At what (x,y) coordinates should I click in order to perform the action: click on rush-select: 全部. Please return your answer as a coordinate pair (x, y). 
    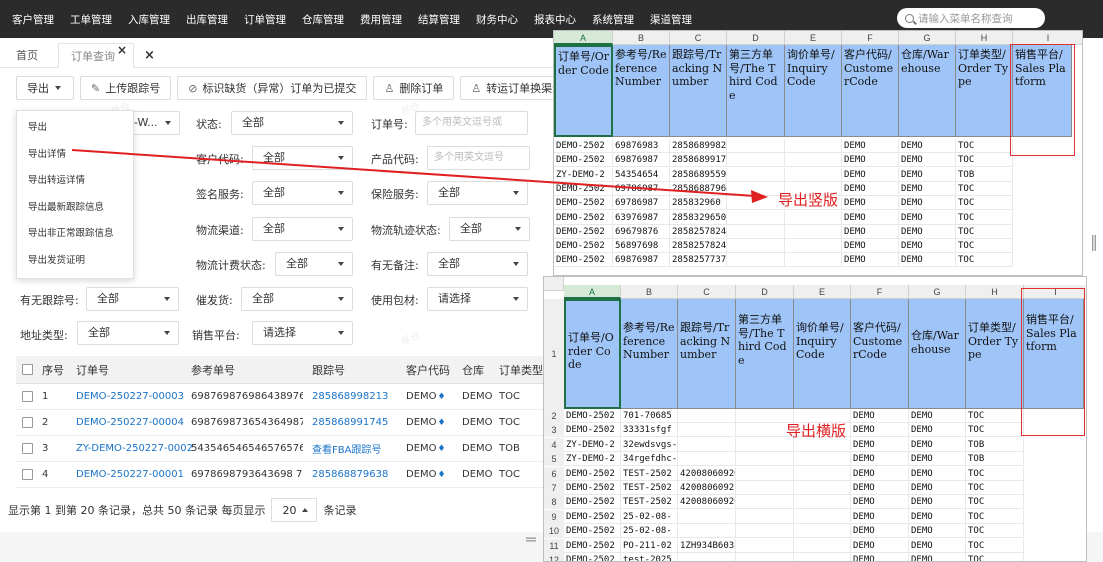
    Looking at the image, I should click on (297, 299).